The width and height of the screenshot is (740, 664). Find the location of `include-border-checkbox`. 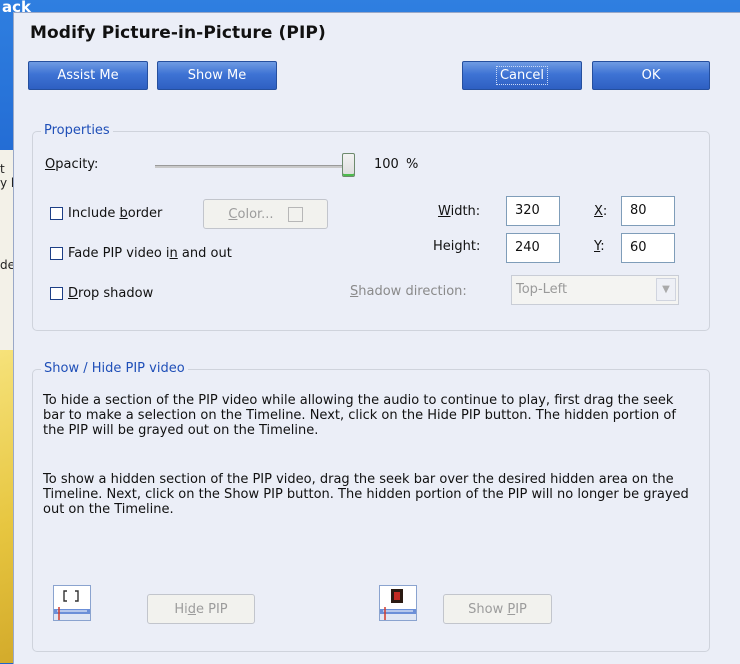

include-border-checkbox is located at coordinates (56, 213).